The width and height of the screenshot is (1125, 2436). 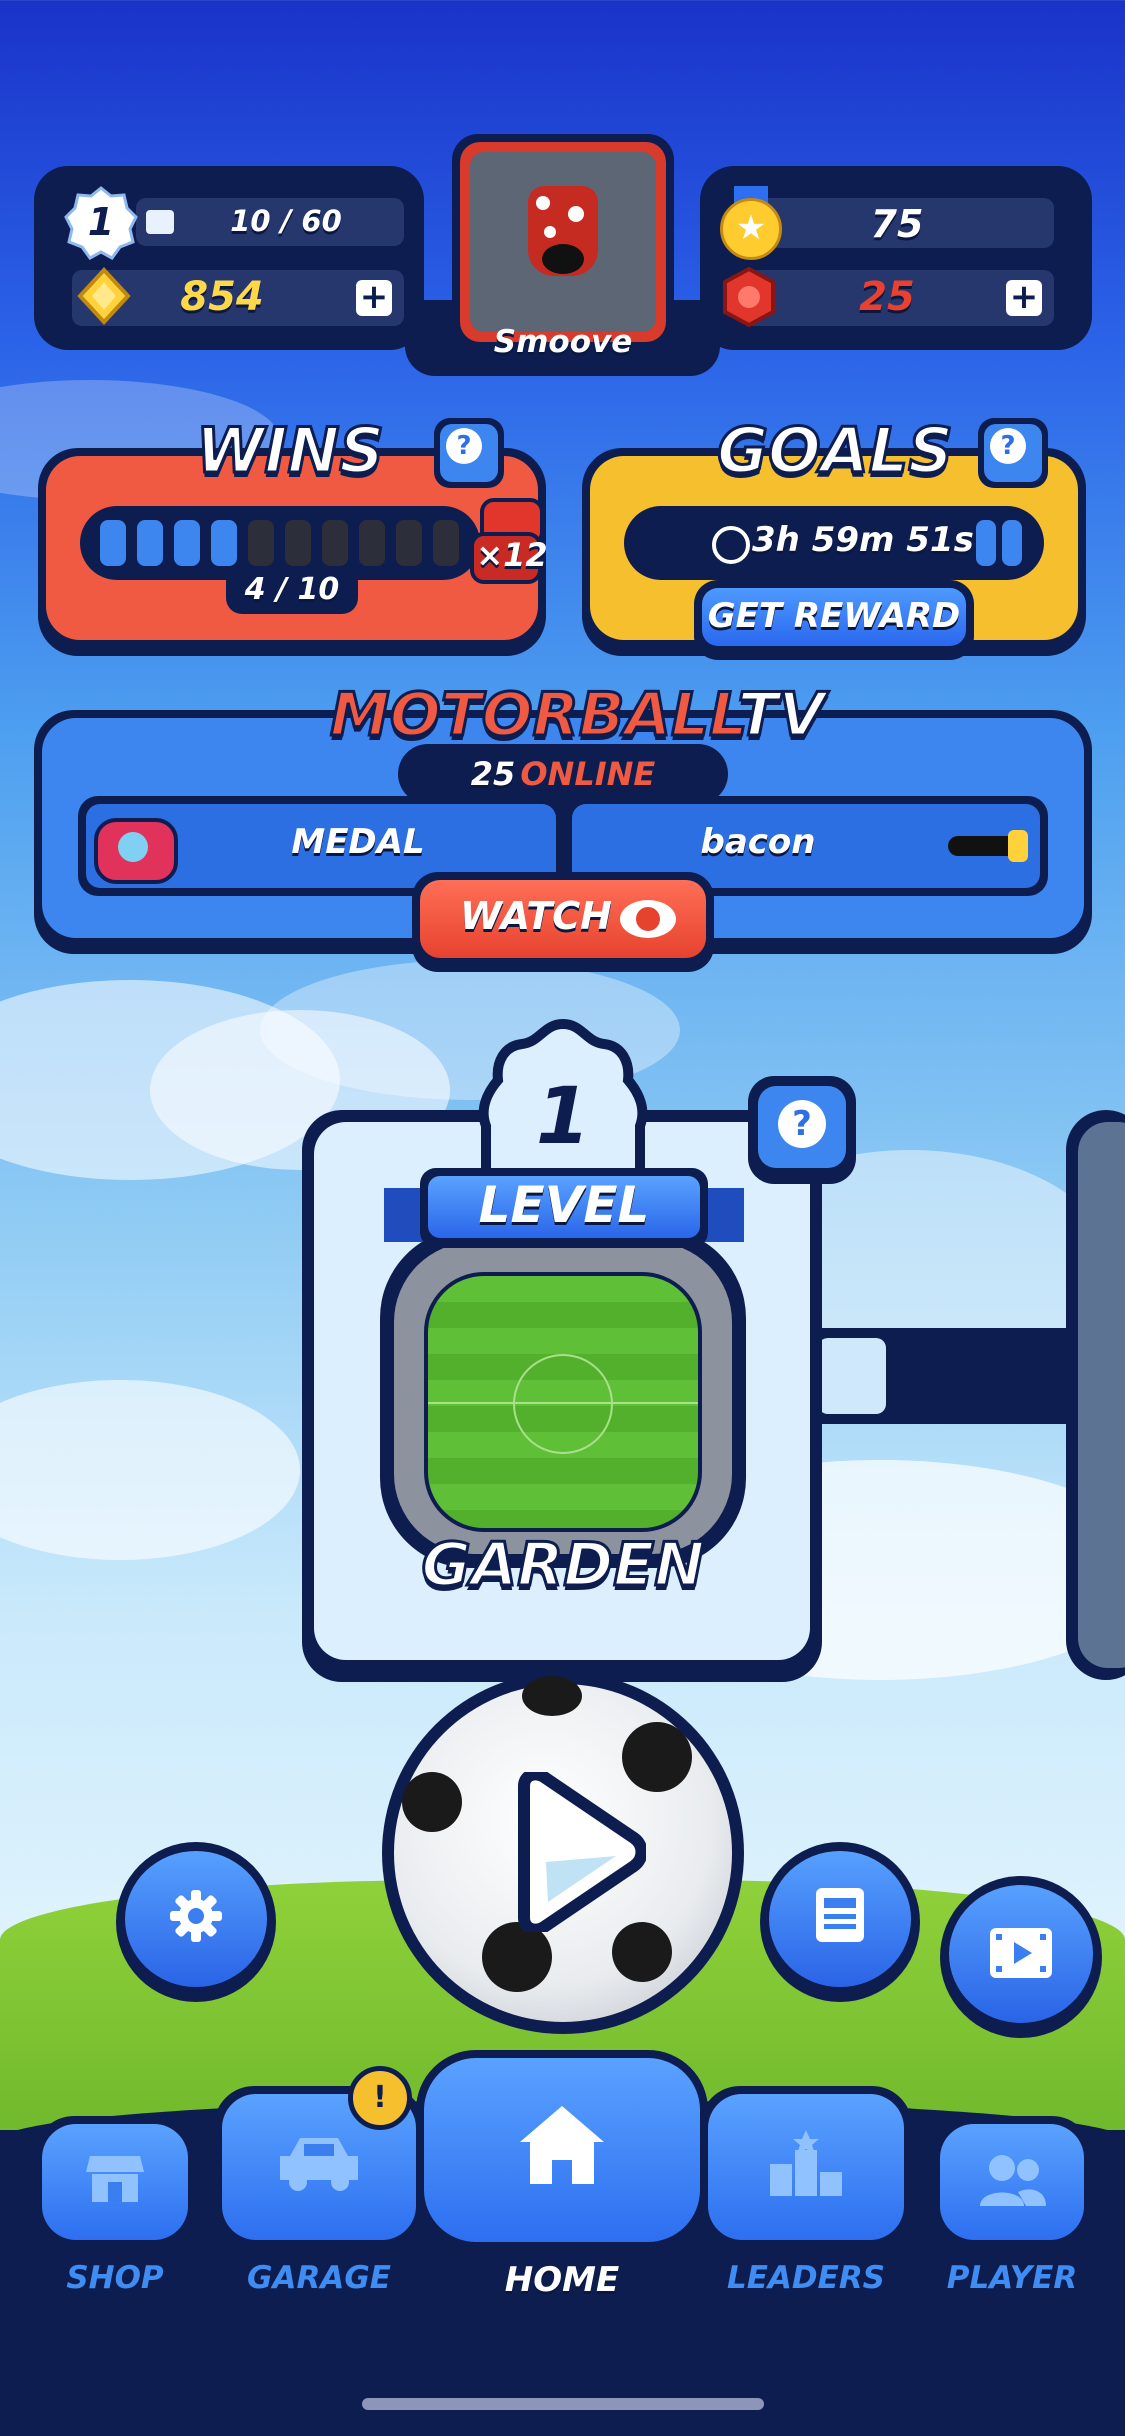 I want to click on goals-help-button: ?, so click(x=1013, y=453).